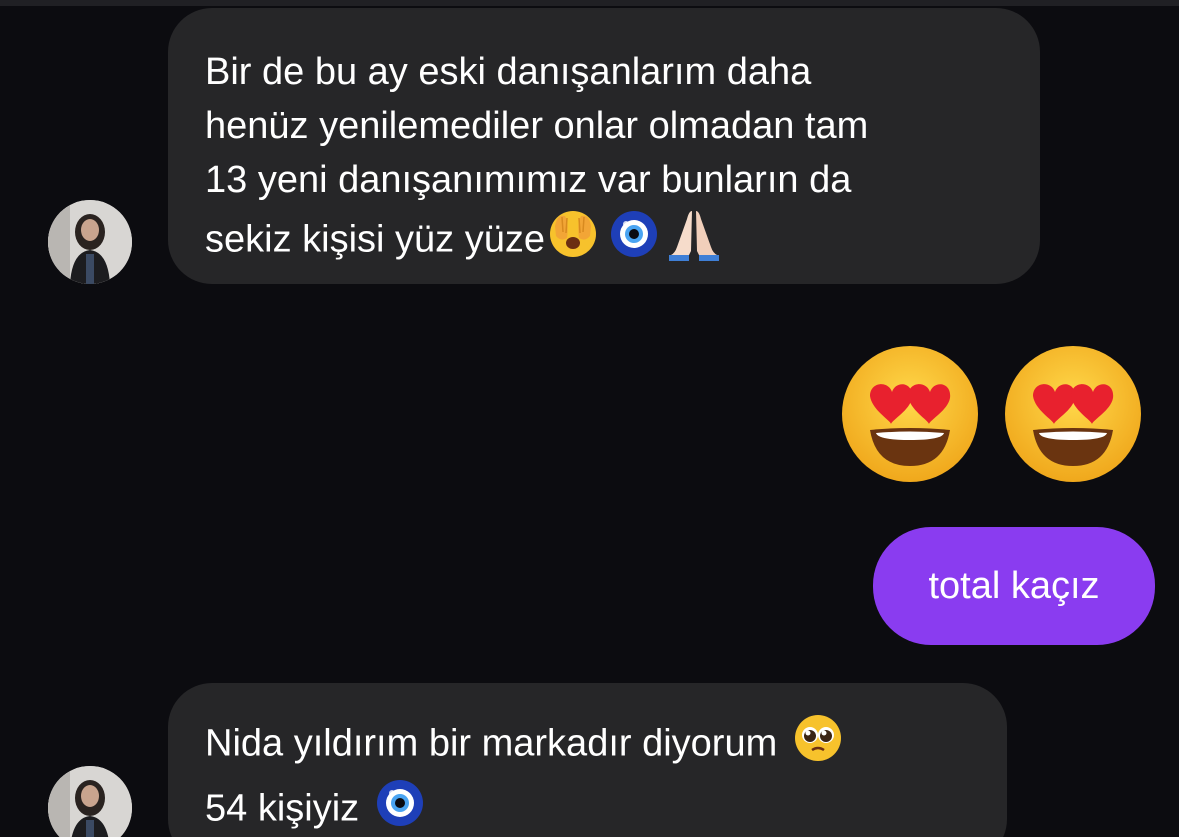 This screenshot has height=837, width=1179. What do you see at coordinates (528, 180) in the screenshot?
I see `message-line: 13 yeni danışanımımız var bunların da` at bounding box center [528, 180].